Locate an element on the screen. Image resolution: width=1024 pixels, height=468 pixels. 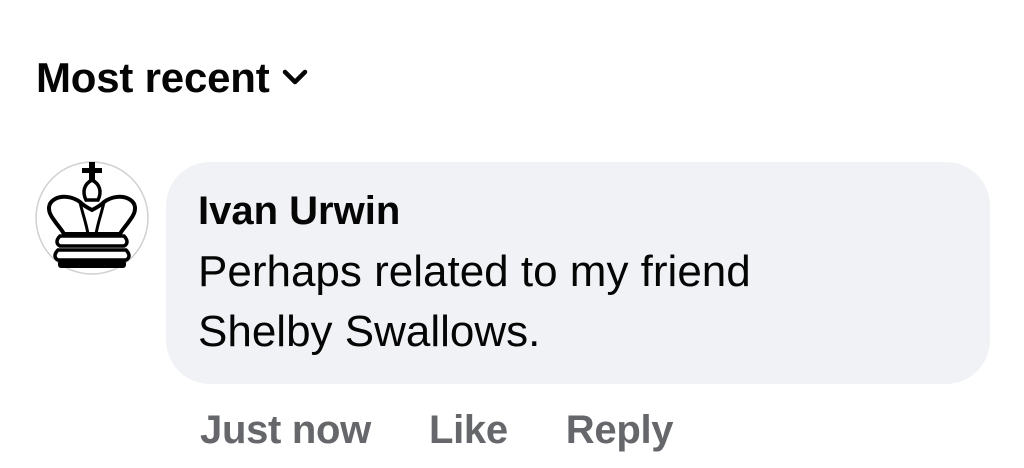
comment-timestamp: Just now is located at coordinates (285, 430).